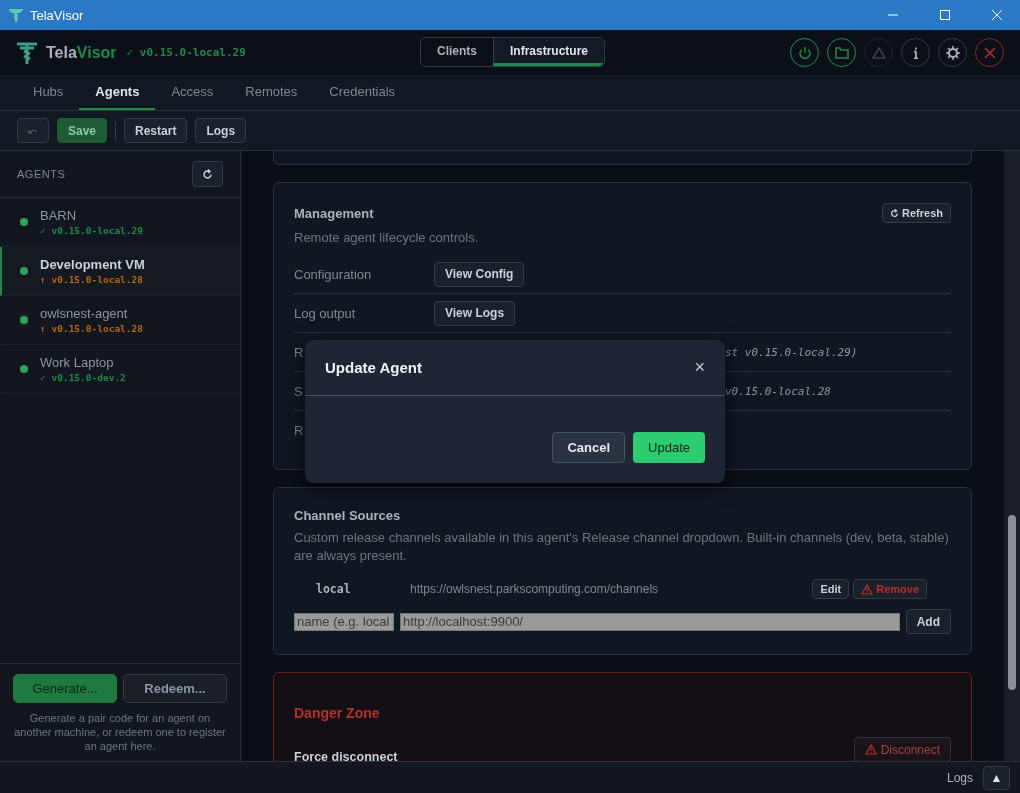  Describe the element at coordinates (959, 777) in the screenshot. I see `logs-link: Logs` at that location.